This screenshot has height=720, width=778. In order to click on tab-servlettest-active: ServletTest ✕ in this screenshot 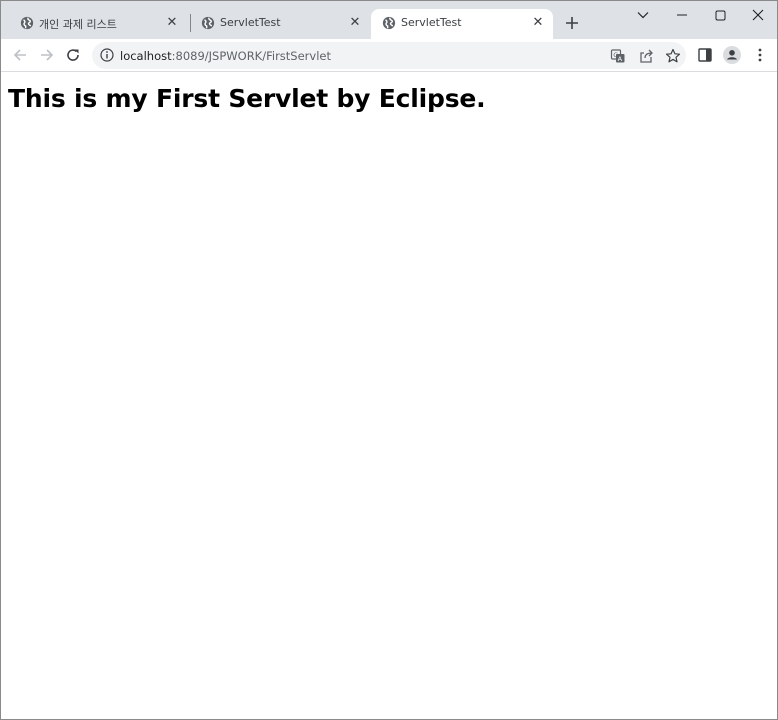, I will do `click(462, 24)`.